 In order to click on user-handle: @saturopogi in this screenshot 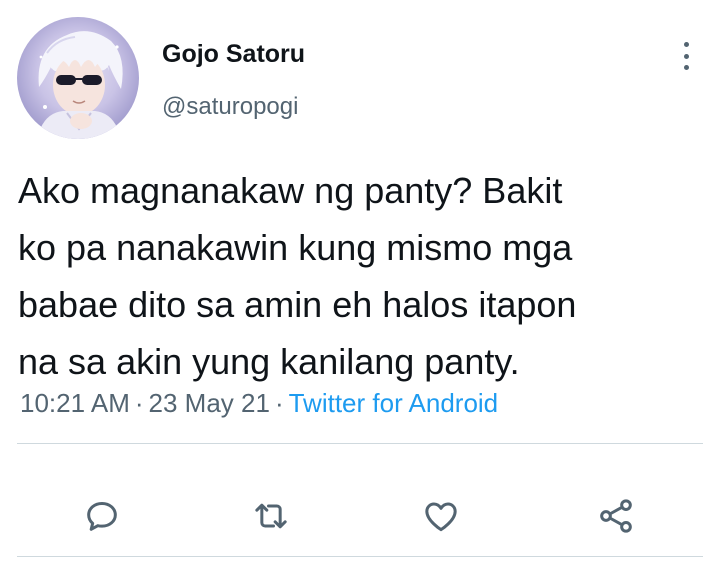, I will do `click(230, 107)`.